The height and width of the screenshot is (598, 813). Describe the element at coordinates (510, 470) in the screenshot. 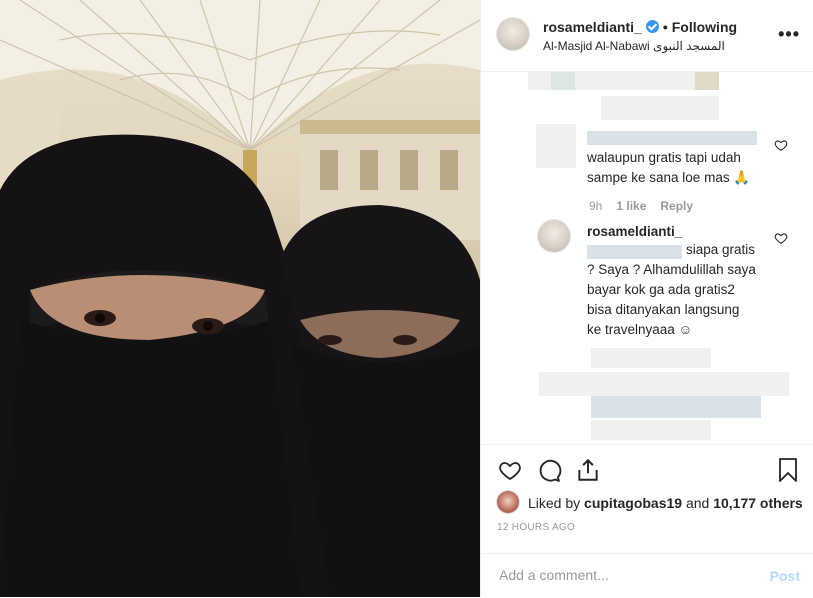

I see `like-heart-icon` at that location.